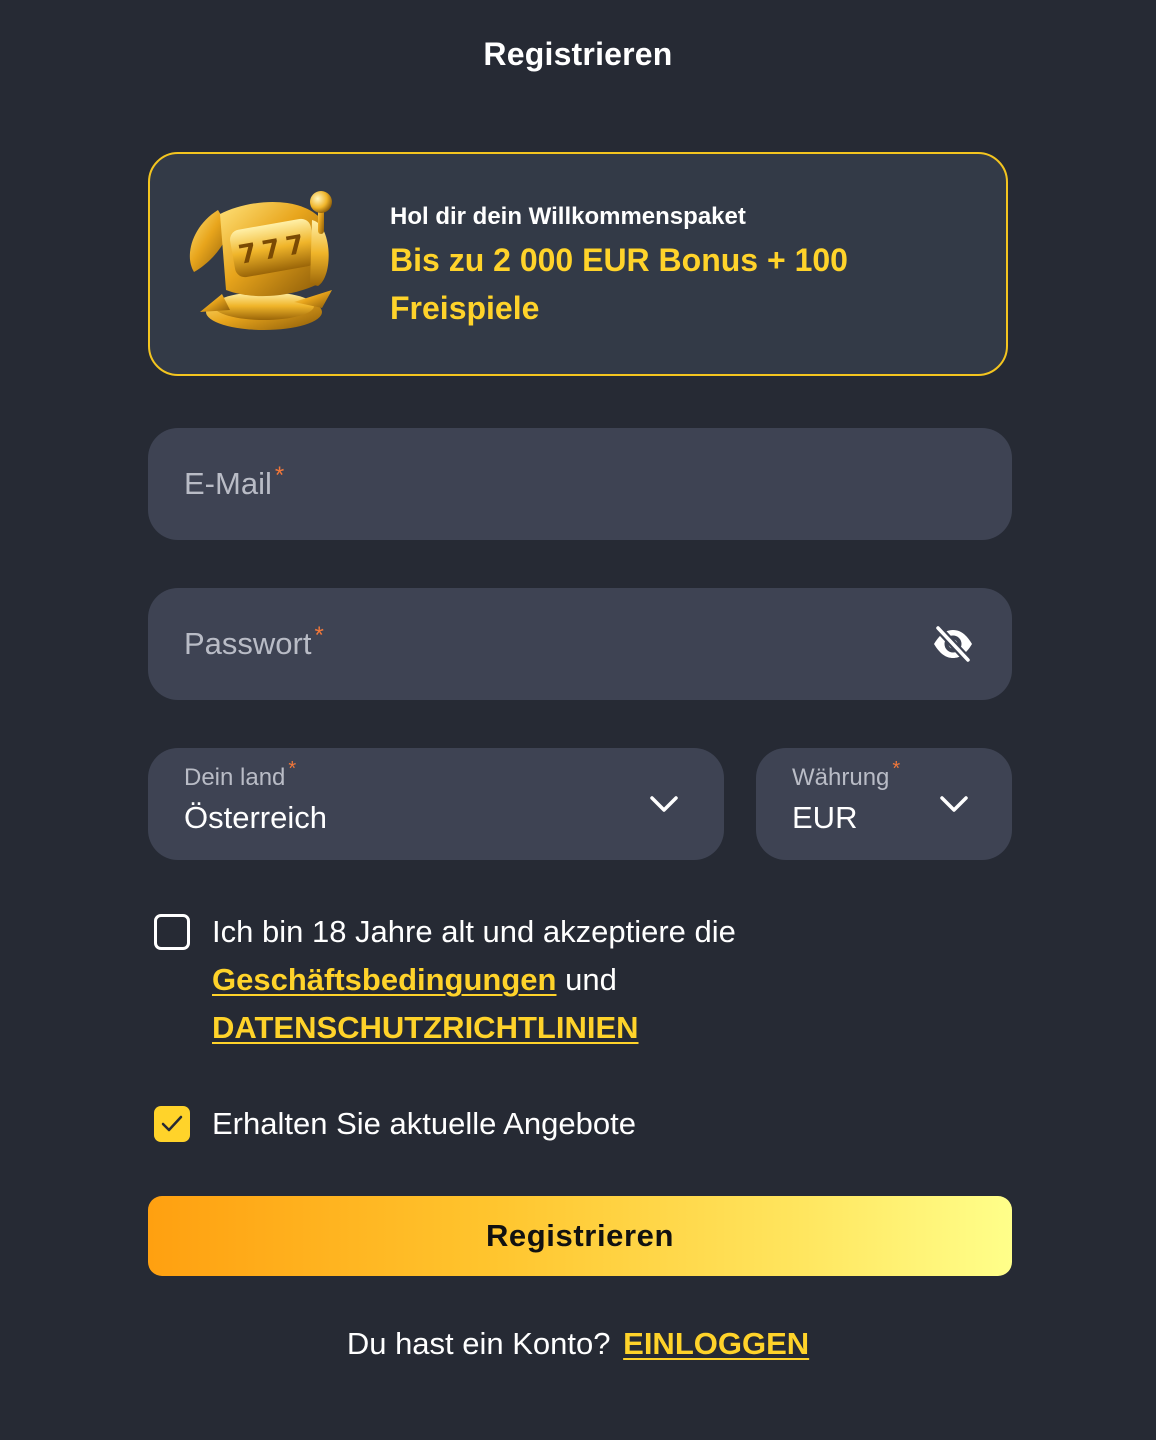 The image size is (1156, 1440). I want to click on currency-label: Währung *, so click(846, 775).